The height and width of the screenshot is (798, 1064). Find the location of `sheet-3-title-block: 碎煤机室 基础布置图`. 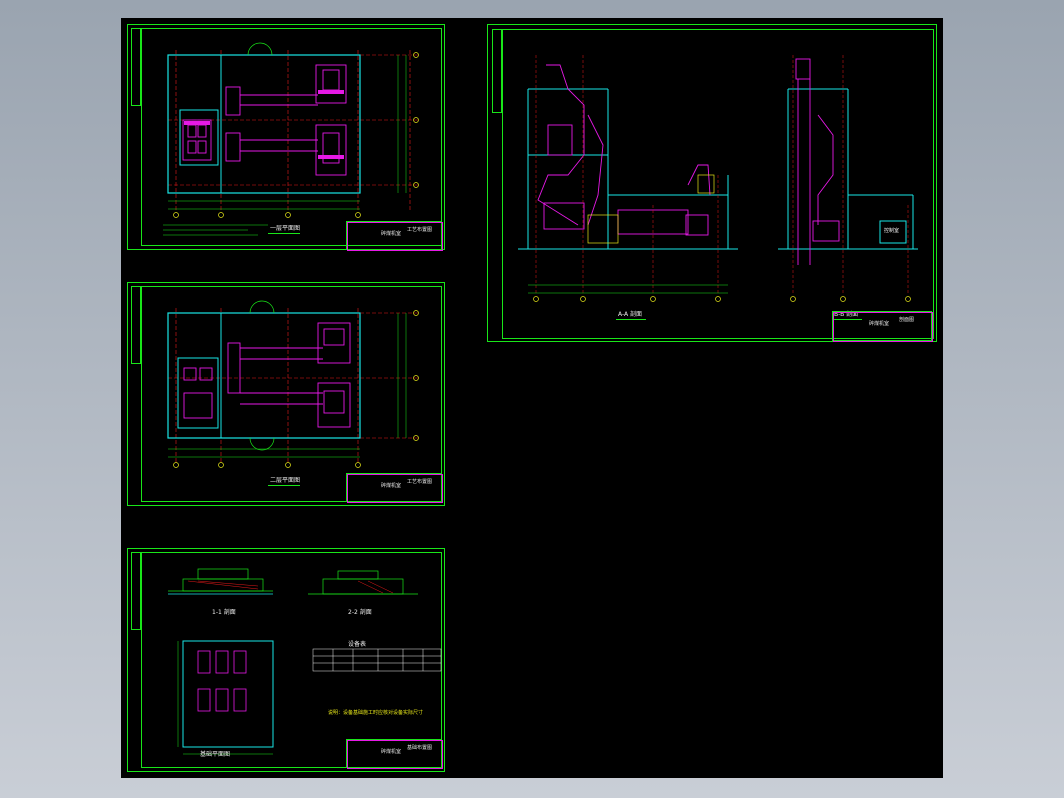

sheet-3-title-block: 碎煤机室 基础布置图 is located at coordinates (394, 754).